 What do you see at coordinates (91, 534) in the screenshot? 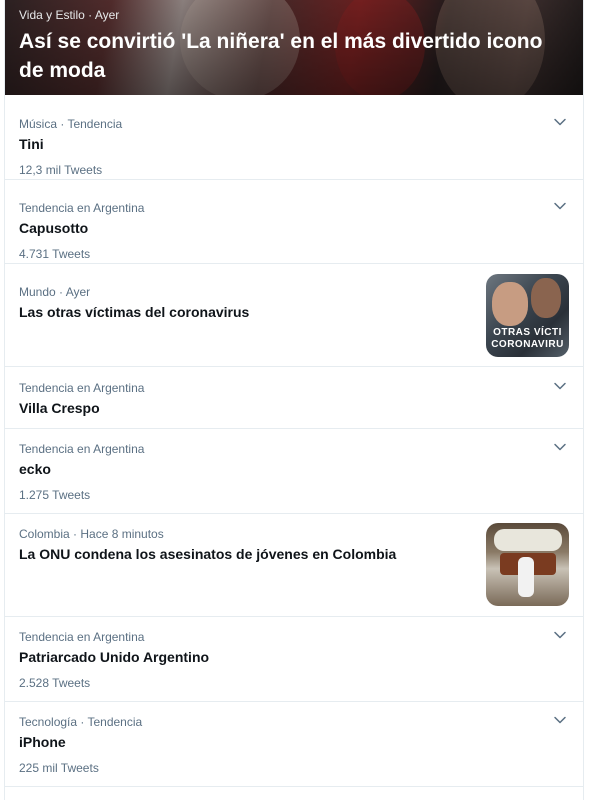
I see `news-category: Colombia · Hace 8 minutos` at bounding box center [91, 534].